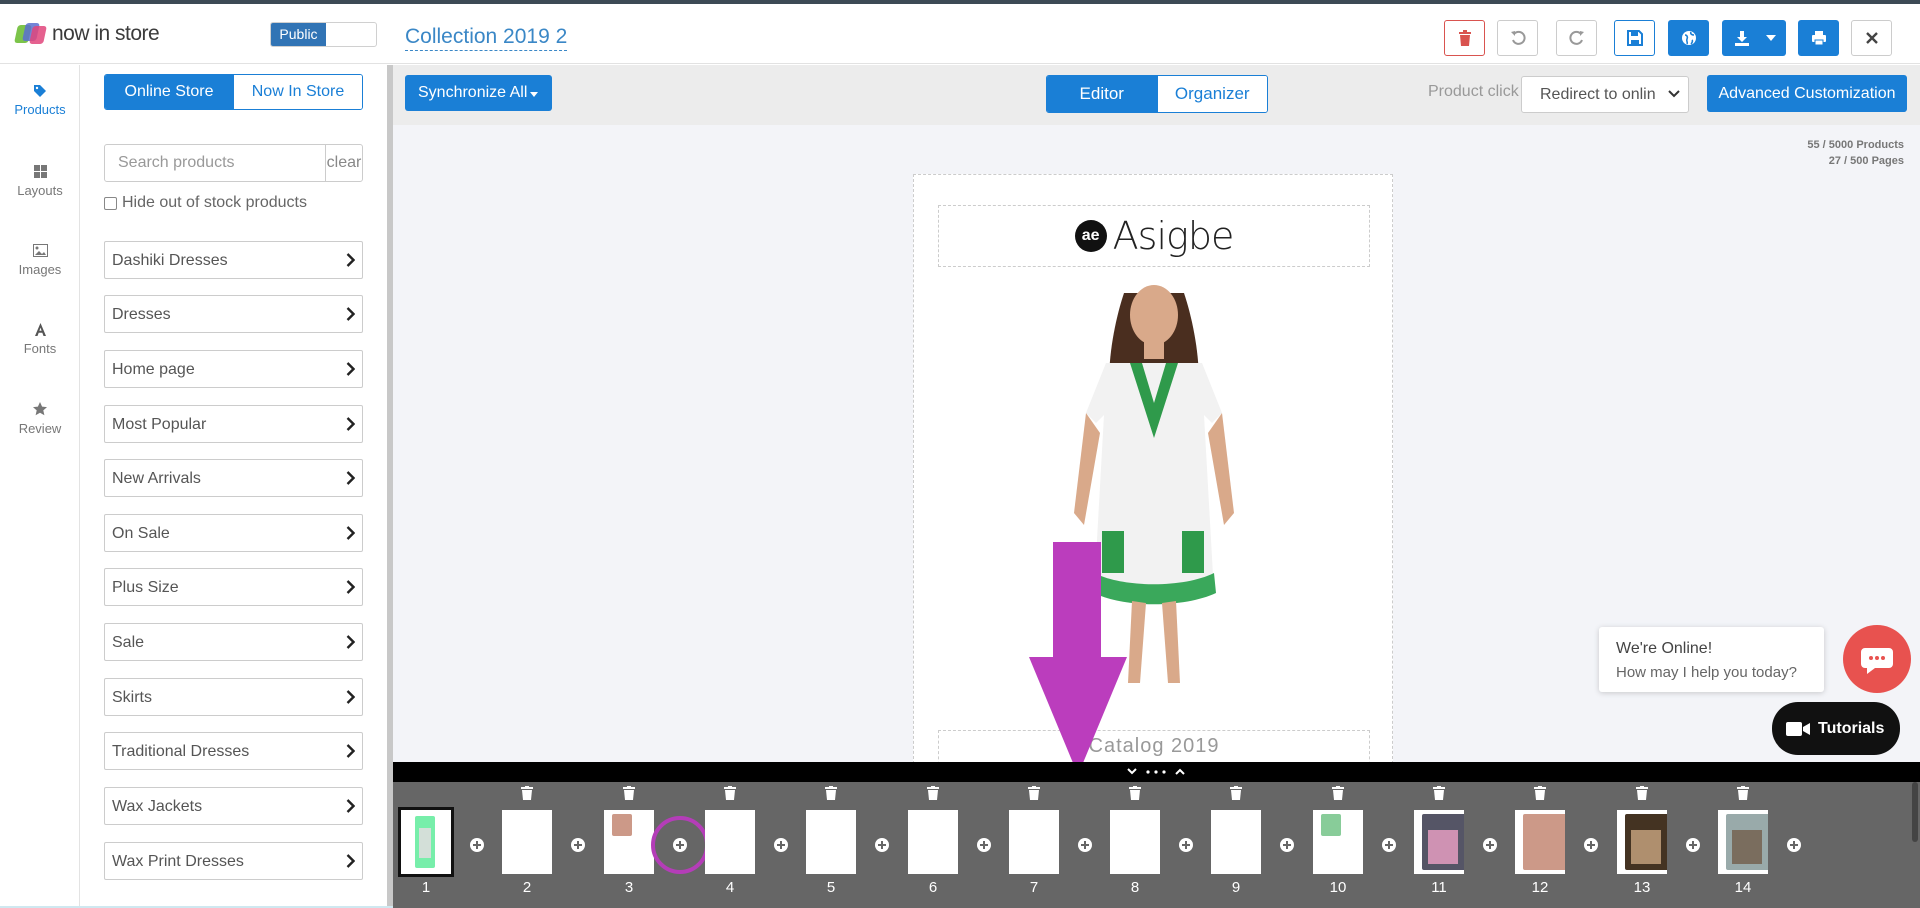 The height and width of the screenshot is (908, 1920). I want to click on brand-name: Asigbe, so click(1173, 236).